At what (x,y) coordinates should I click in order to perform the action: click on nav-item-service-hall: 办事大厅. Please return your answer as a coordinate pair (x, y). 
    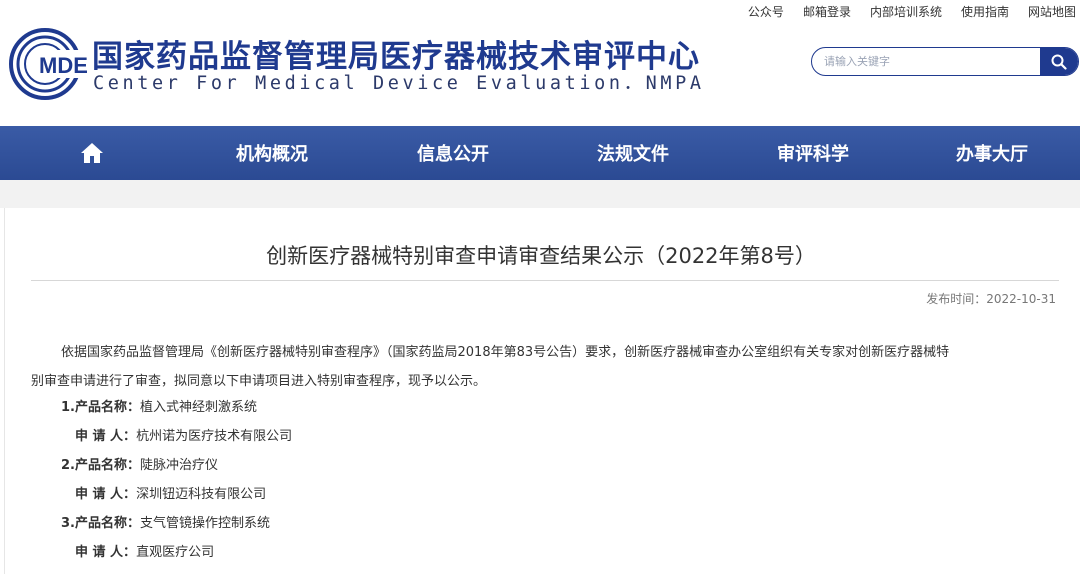
    Looking at the image, I should click on (992, 153).